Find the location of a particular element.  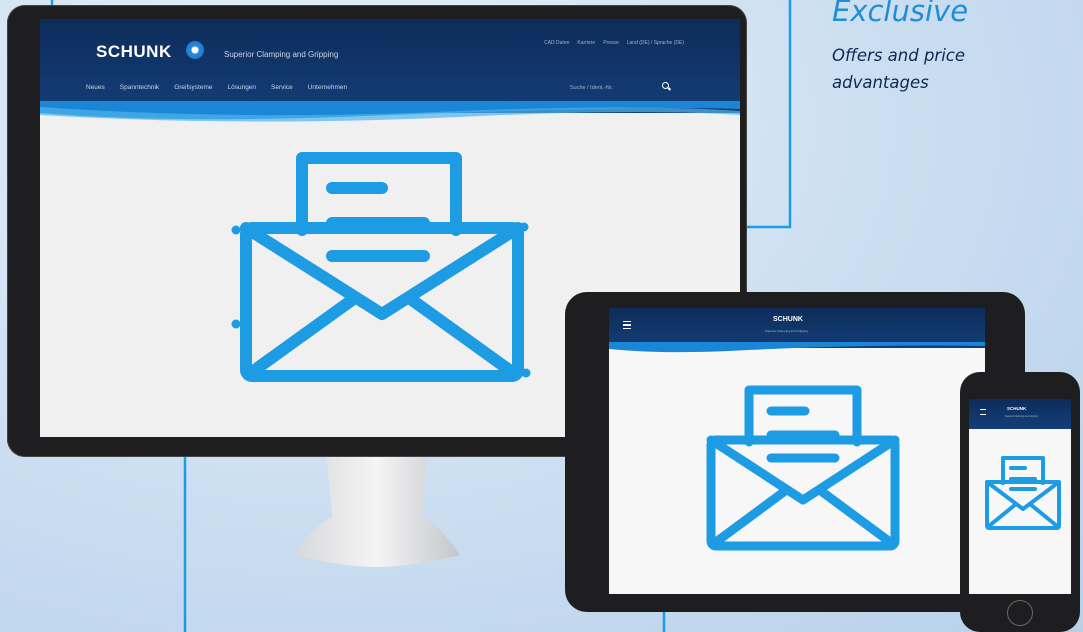

home-button is located at coordinates (1020, 613).